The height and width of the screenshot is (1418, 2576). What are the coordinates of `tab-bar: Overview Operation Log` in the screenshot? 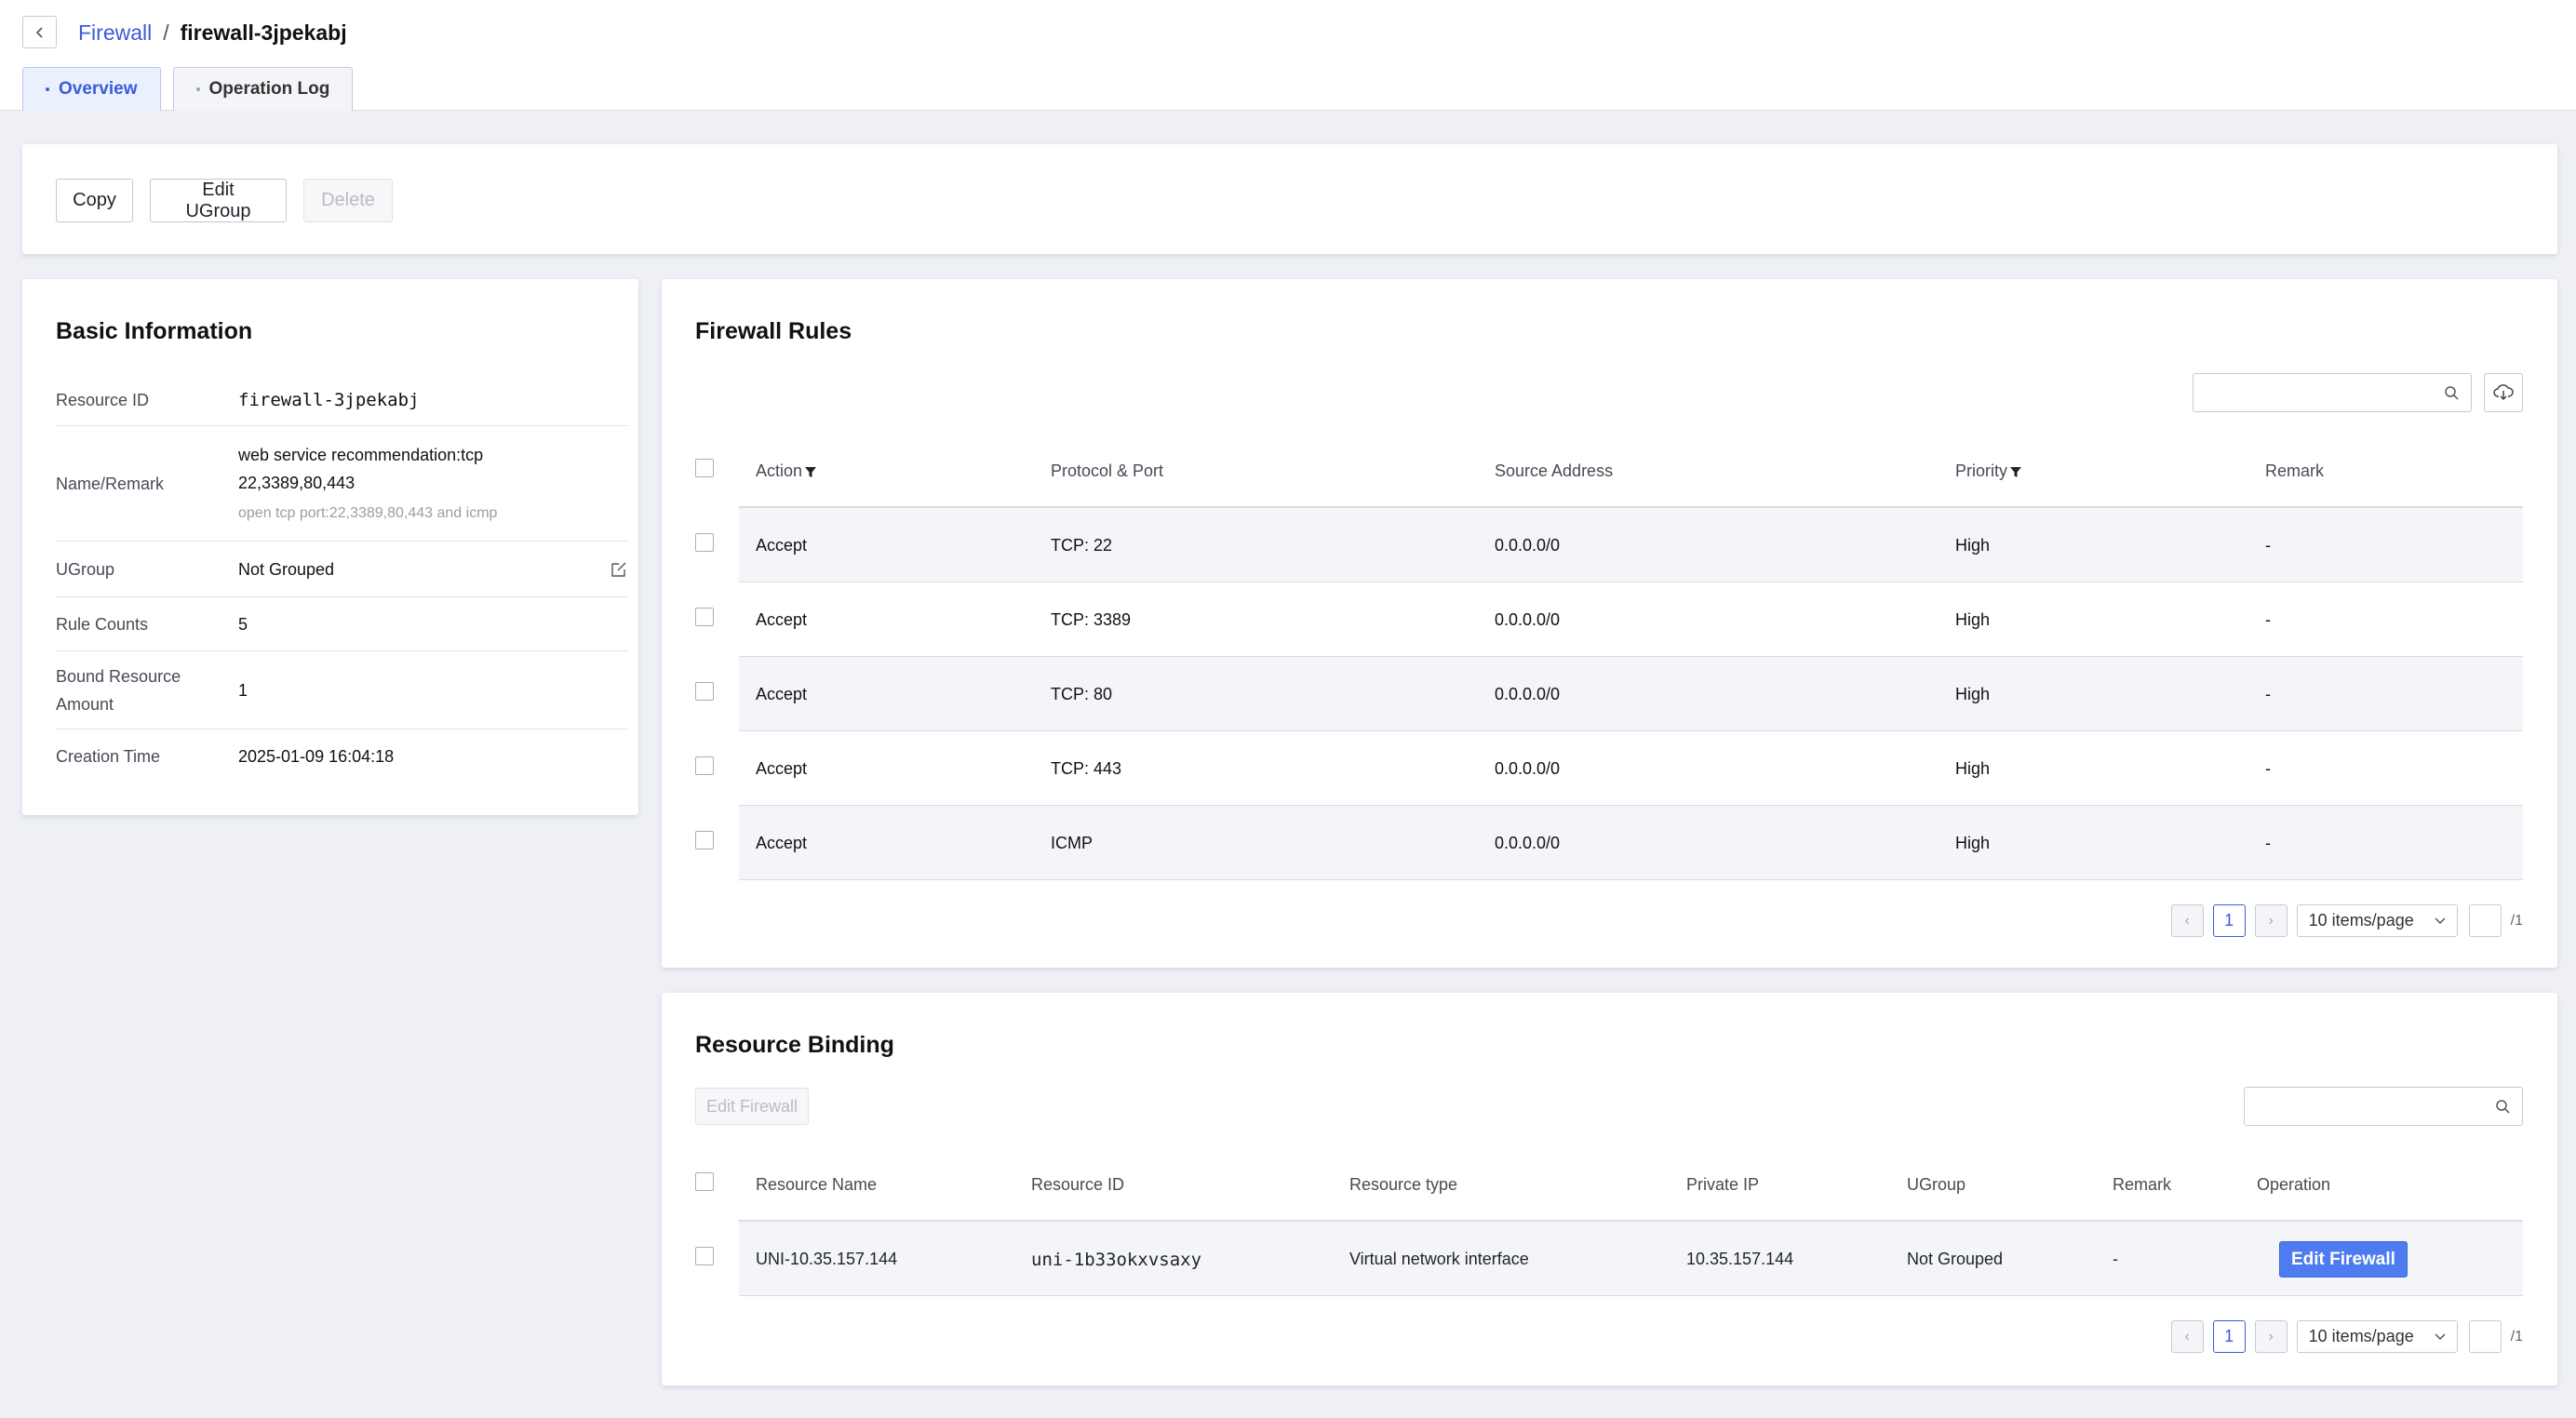 It's located at (188, 89).